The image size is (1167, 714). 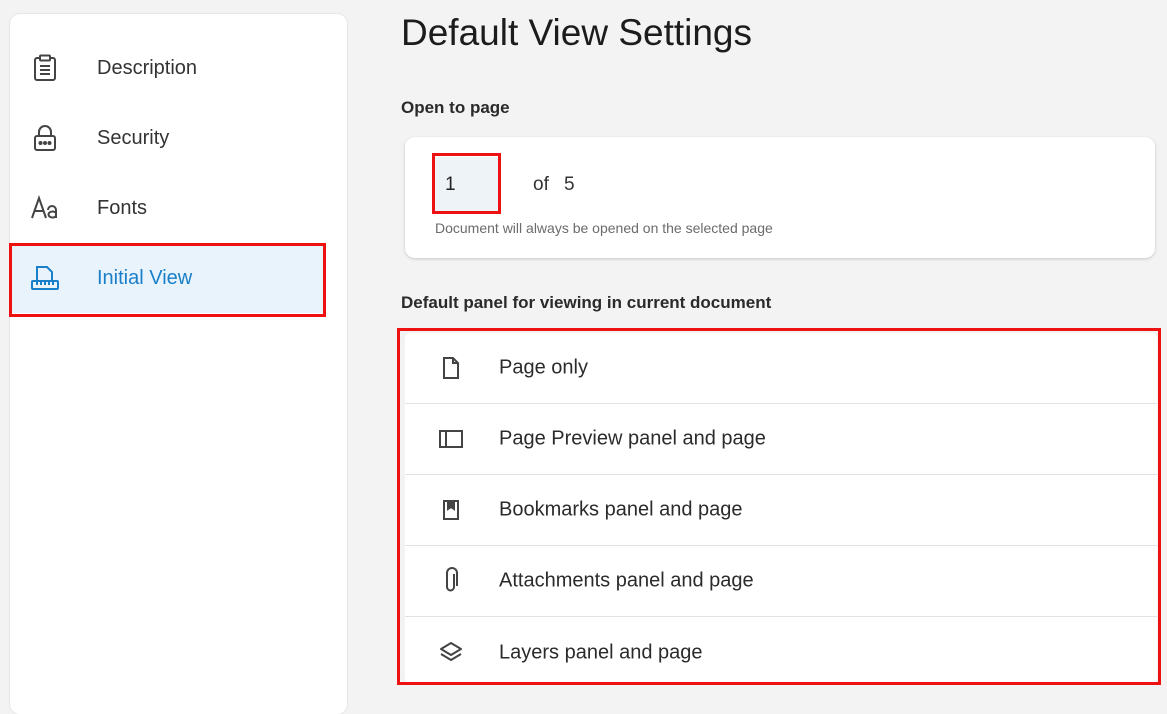 What do you see at coordinates (577, 32) in the screenshot?
I see `page-title: Default View Settings` at bounding box center [577, 32].